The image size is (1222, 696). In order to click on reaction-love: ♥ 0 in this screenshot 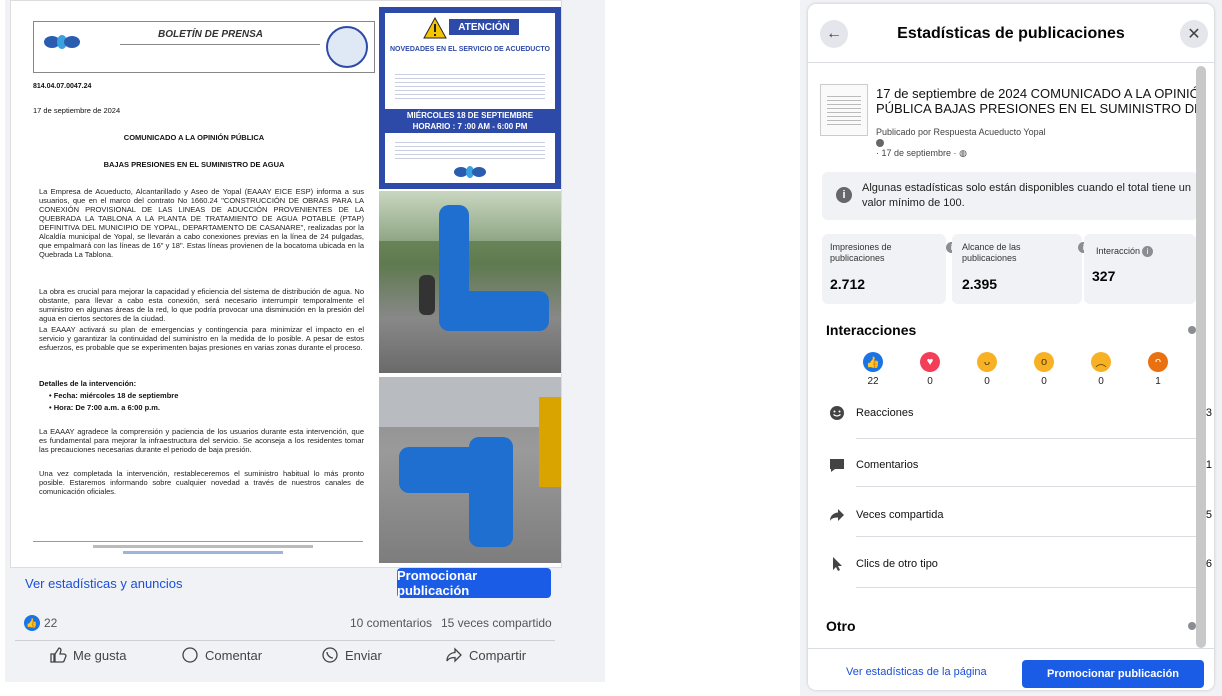, I will do `click(930, 369)`.